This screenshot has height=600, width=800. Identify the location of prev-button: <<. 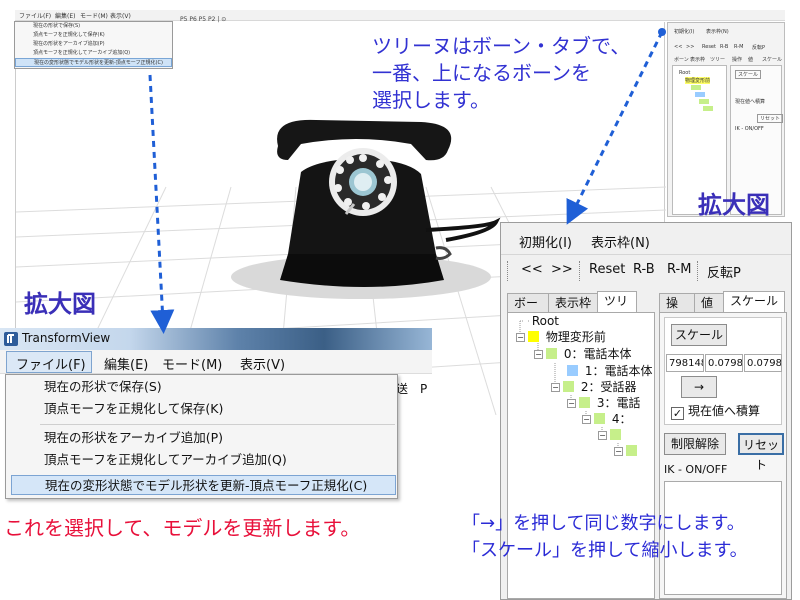
(532, 269).